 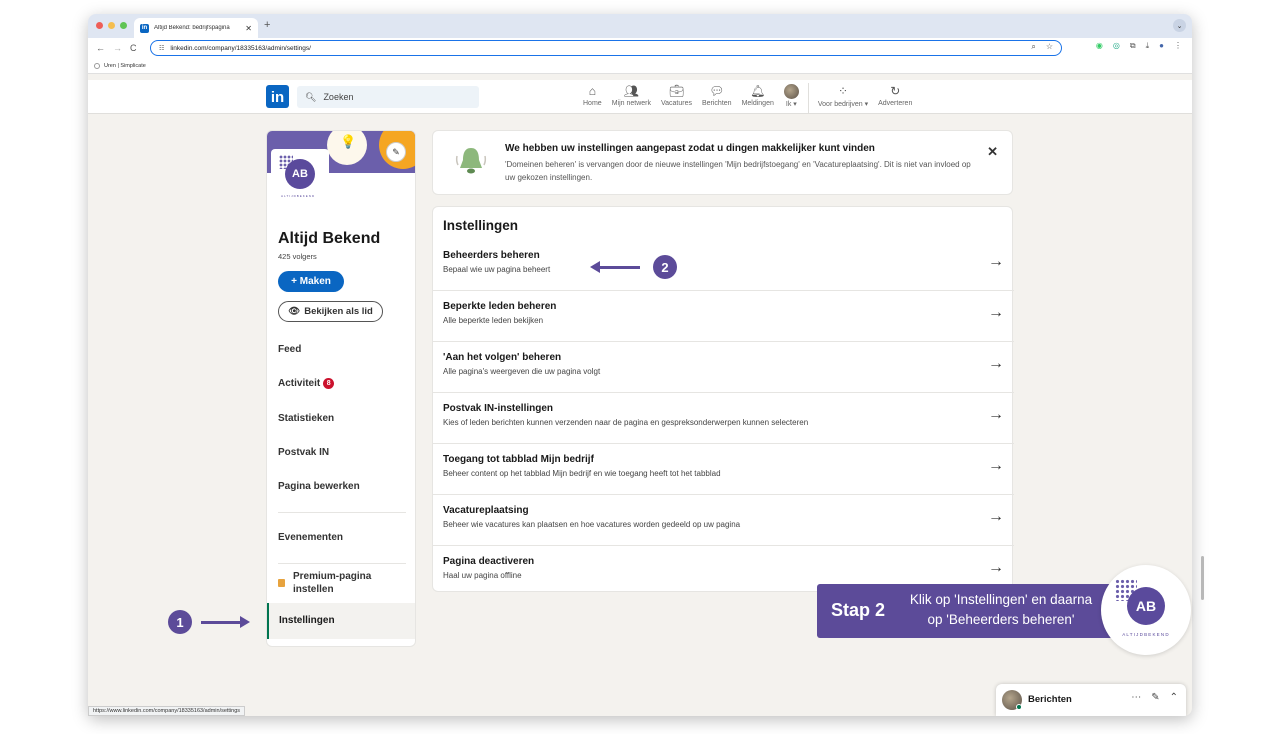 What do you see at coordinates (1049, 47) in the screenshot?
I see `bookmark-star-icon: ☆` at bounding box center [1049, 47].